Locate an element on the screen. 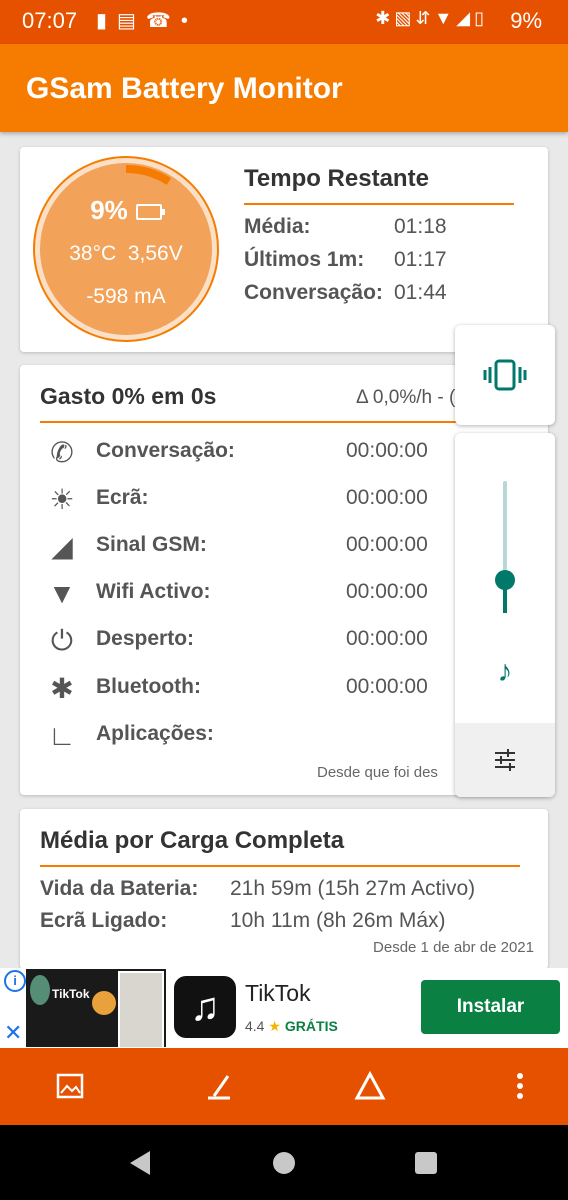  ad-thumbnail: TikTok is located at coordinates (96, 1009).